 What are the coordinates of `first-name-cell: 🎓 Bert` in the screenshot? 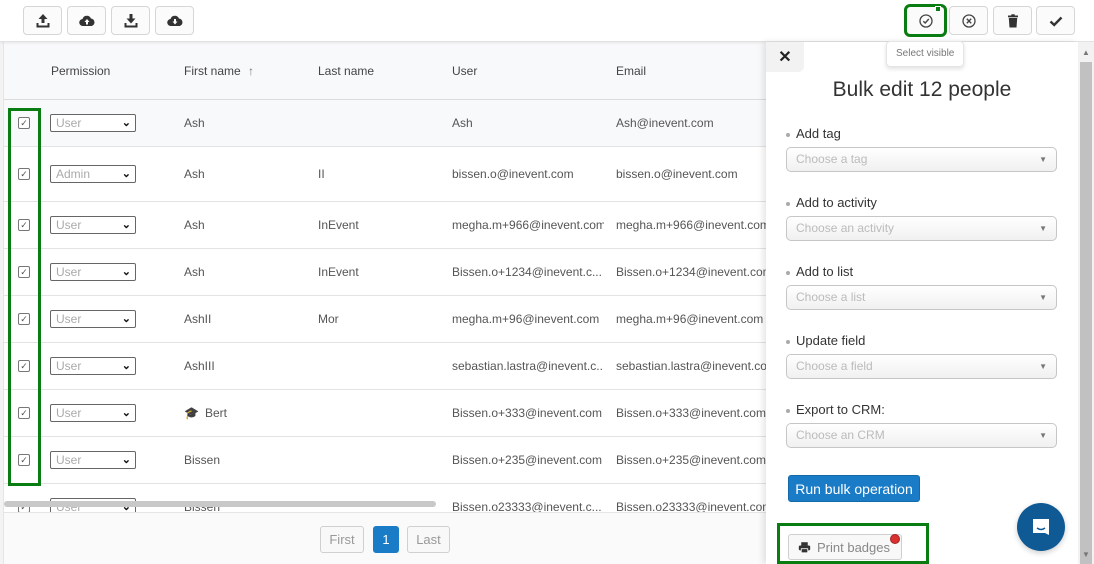 It's located at (205, 413).